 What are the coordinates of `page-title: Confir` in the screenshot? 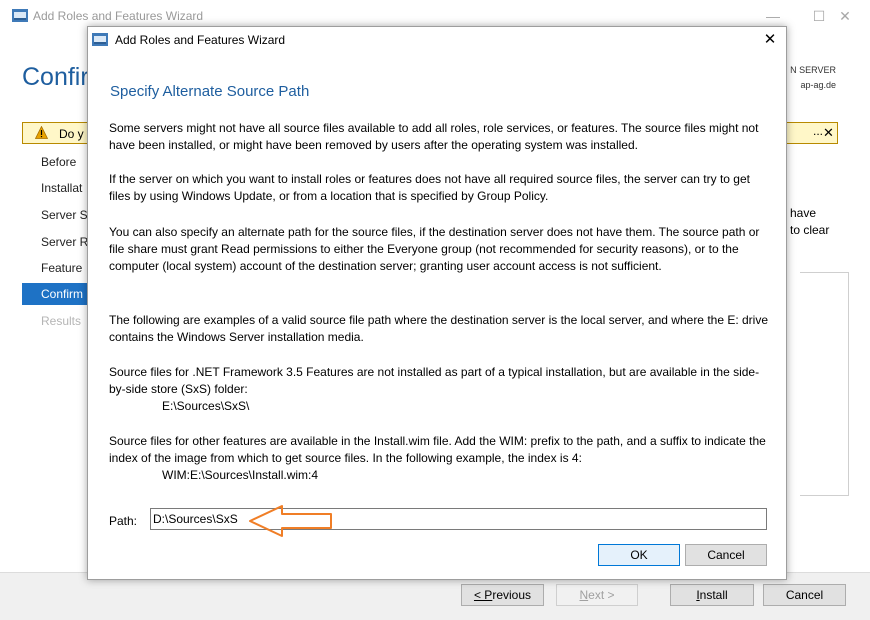 It's located at (55, 77).